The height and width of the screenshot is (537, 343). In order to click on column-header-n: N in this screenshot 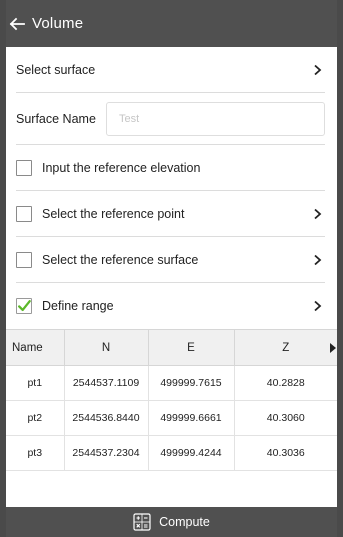, I will do `click(106, 347)`.